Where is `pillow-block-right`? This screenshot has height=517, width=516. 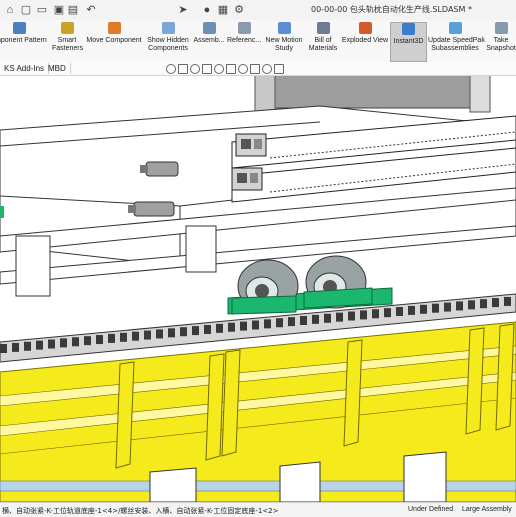
pillow-block-right is located at coordinates (338, 298).